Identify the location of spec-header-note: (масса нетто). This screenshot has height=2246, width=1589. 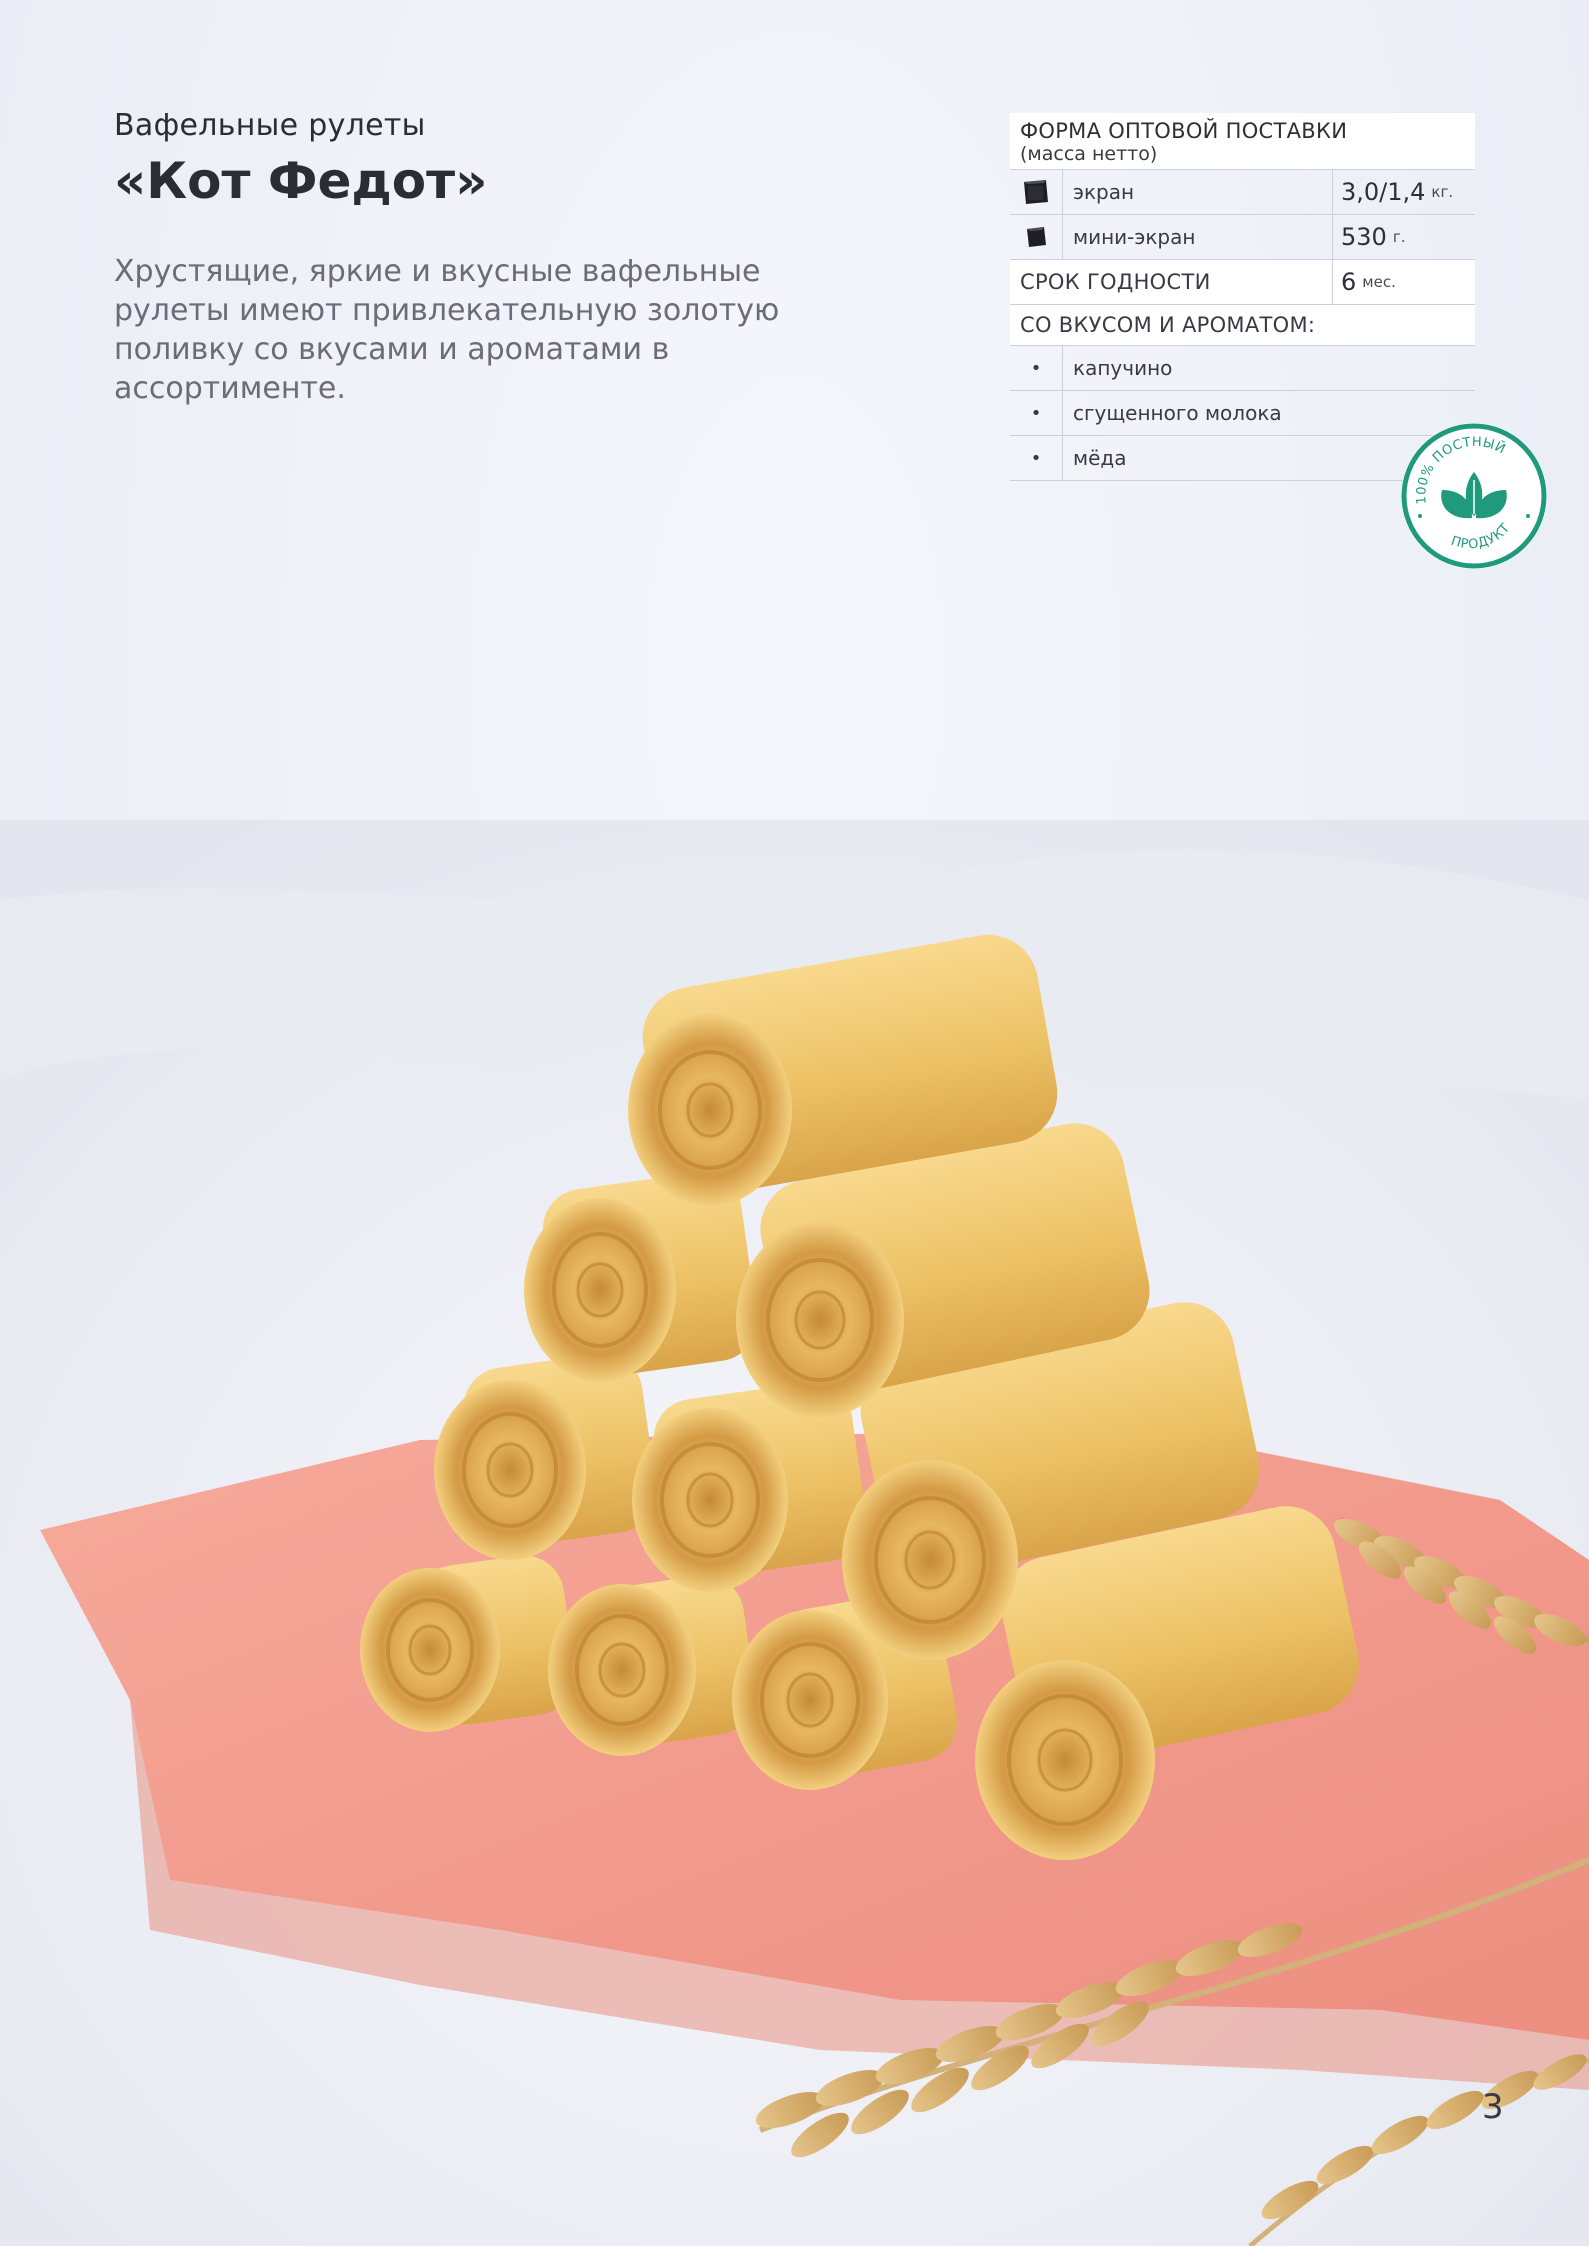
(1089, 154).